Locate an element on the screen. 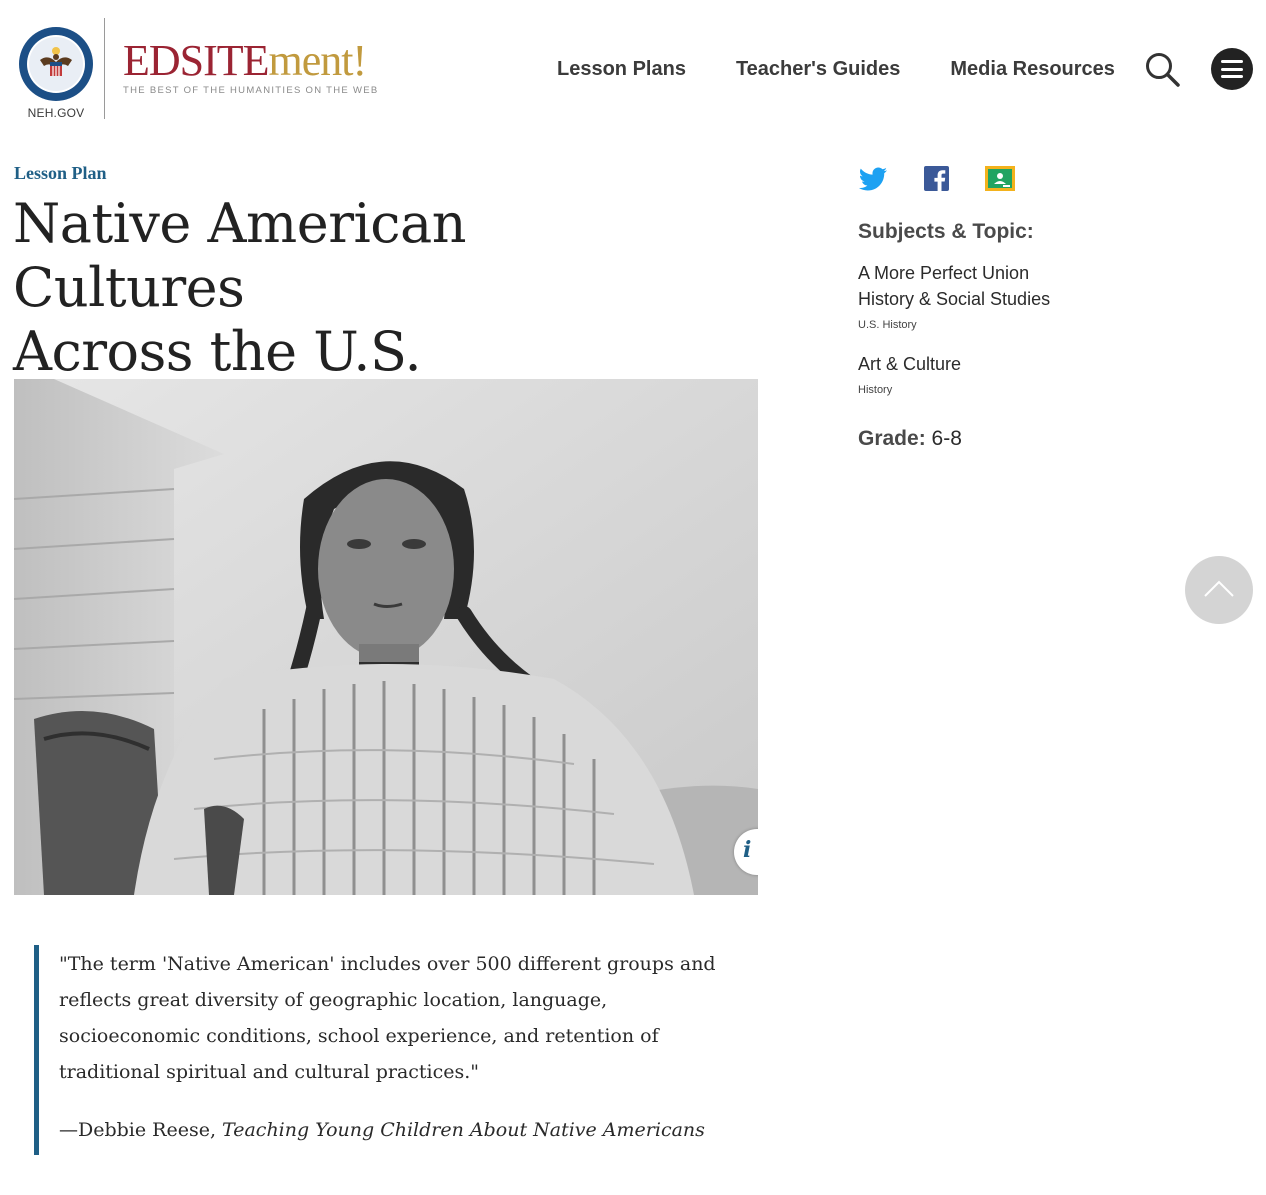 The width and height of the screenshot is (1266, 1195). topic-line: A More Perfect Union is located at coordinates (944, 273).